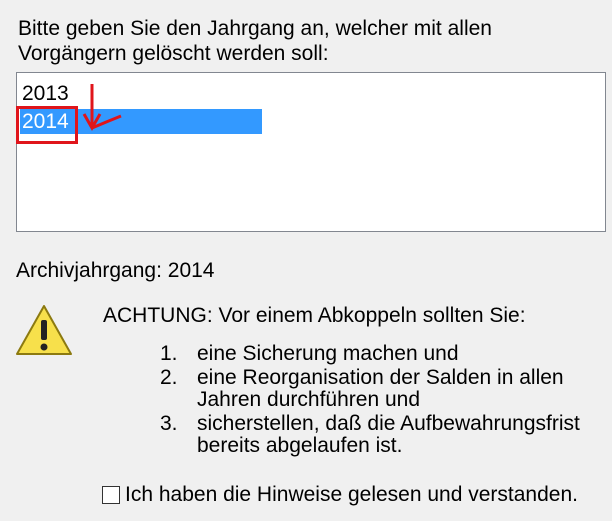 The width and height of the screenshot is (612, 521). What do you see at coordinates (102, 108) in the screenshot?
I see `annotation-arrow-icon` at bounding box center [102, 108].